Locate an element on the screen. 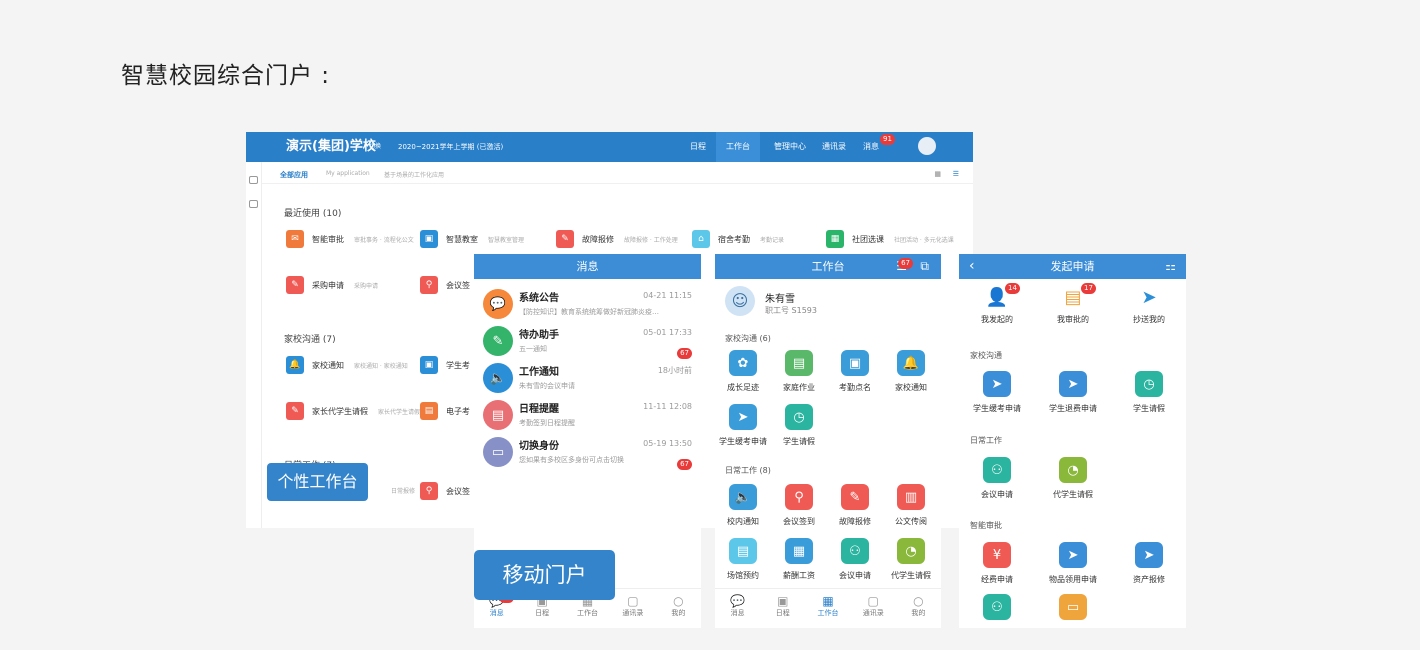 This screenshot has height=650, width=1420. grid-app-0: 🔈 校内通知 is located at coordinates (744, 505).